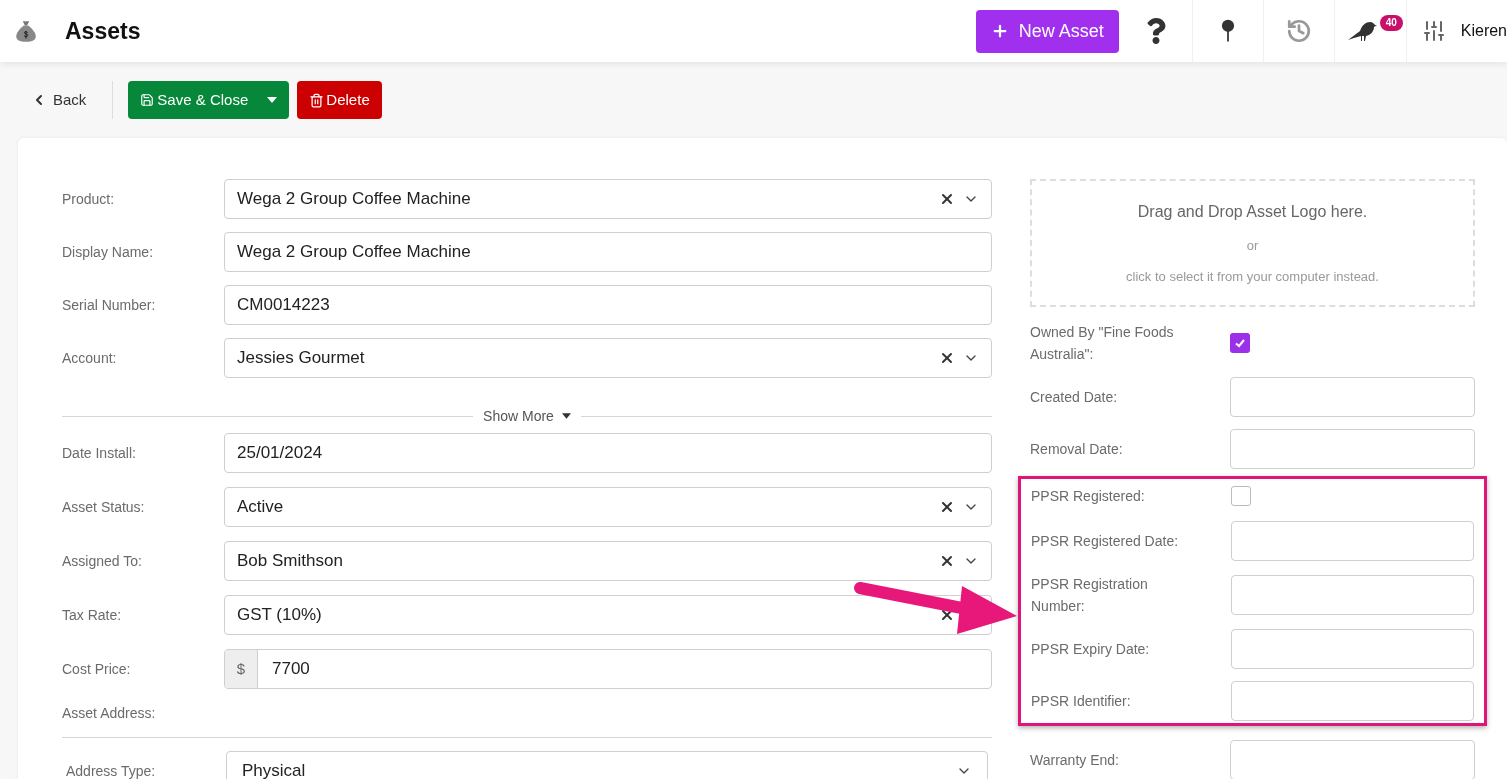 This screenshot has width=1507, height=779. I want to click on select-field: Jessies Gourmet, so click(608, 358).